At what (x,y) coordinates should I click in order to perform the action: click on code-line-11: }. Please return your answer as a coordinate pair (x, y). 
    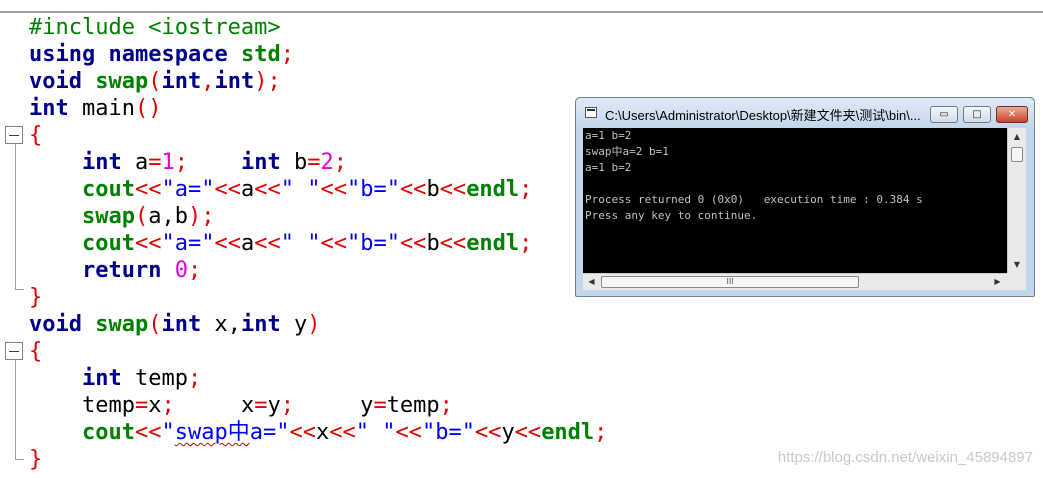
    Looking at the image, I should click on (35, 297).